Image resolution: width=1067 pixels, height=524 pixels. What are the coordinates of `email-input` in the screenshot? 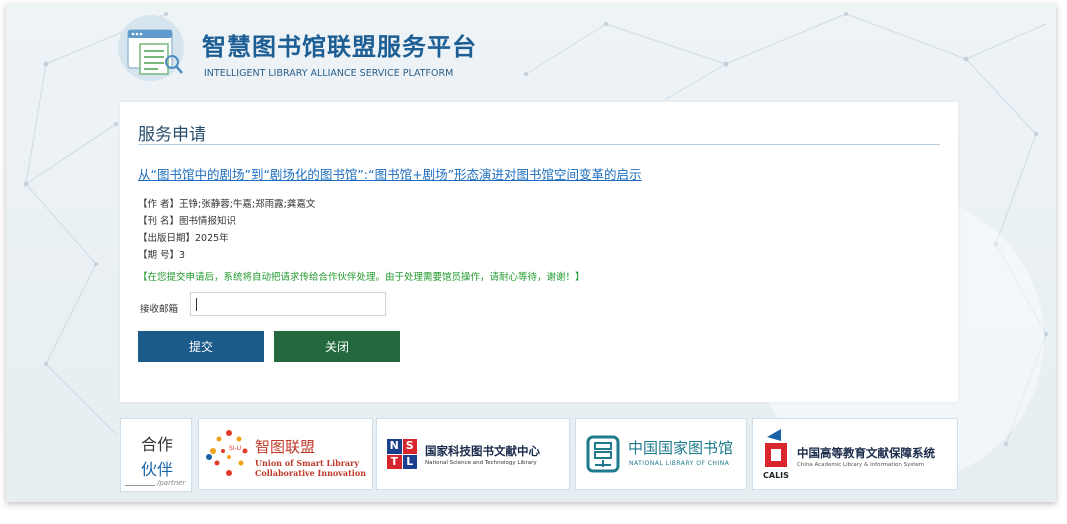 It's located at (288, 304).